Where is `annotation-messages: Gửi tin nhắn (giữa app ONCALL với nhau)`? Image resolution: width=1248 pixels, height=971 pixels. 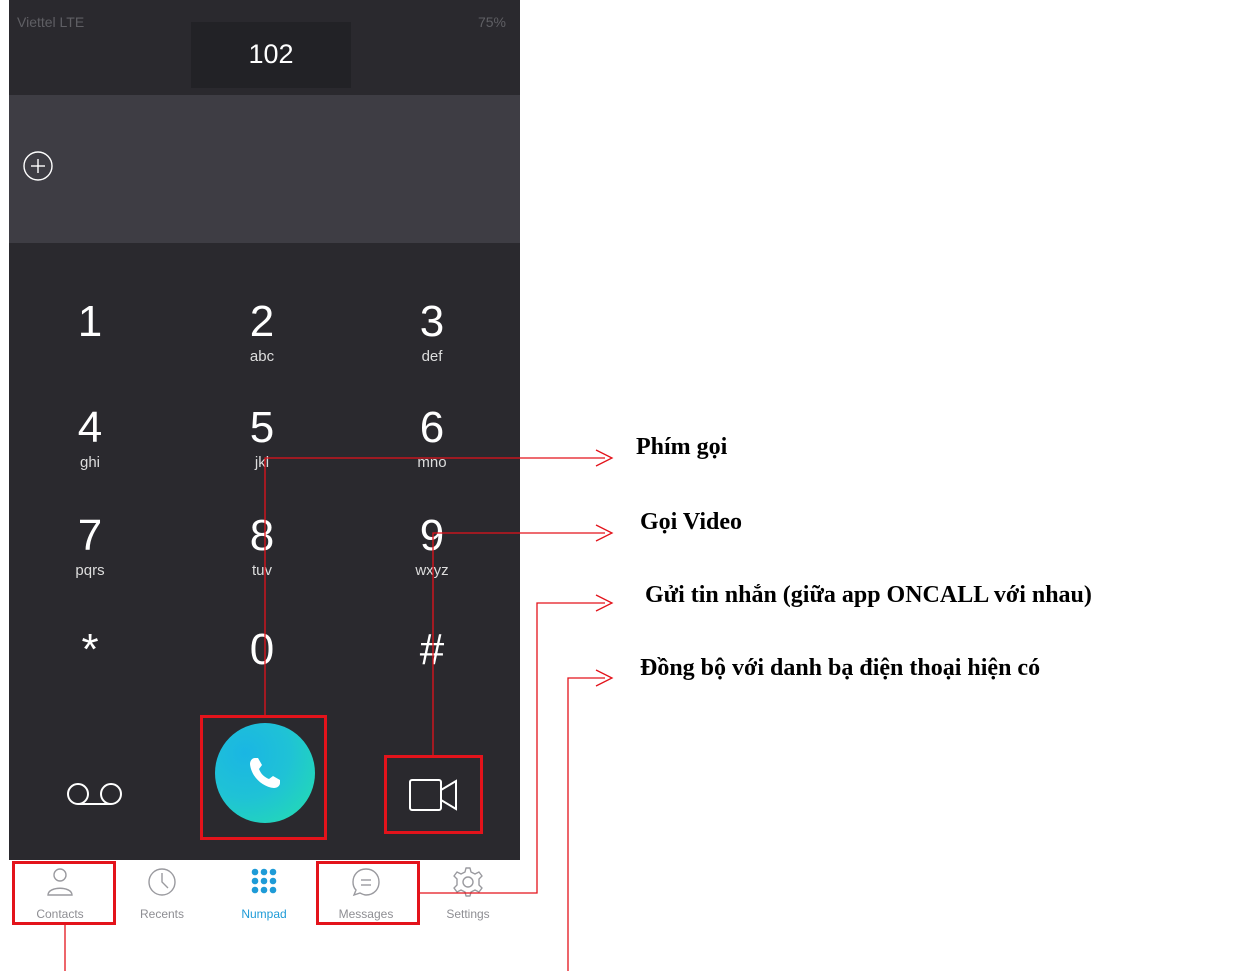
annotation-messages: Gửi tin nhắn (giữa app ONCALL với nhau) is located at coordinates (868, 595).